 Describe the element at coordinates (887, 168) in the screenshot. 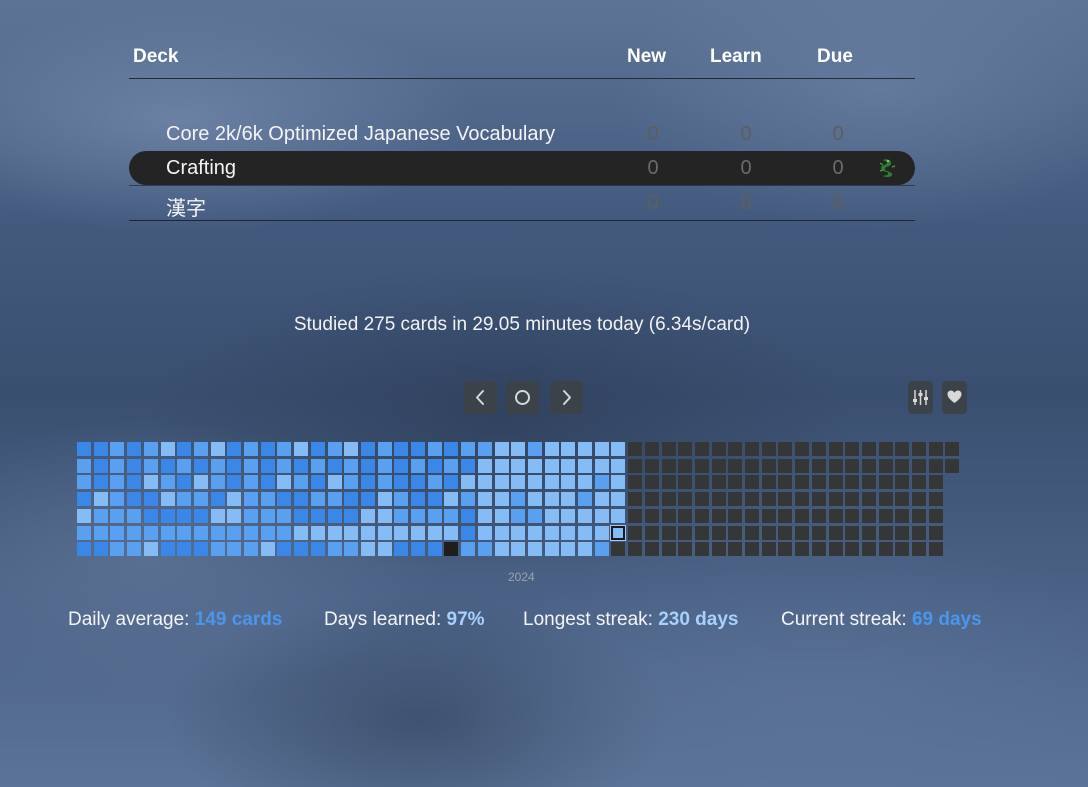

I see `dragon-icon` at that location.